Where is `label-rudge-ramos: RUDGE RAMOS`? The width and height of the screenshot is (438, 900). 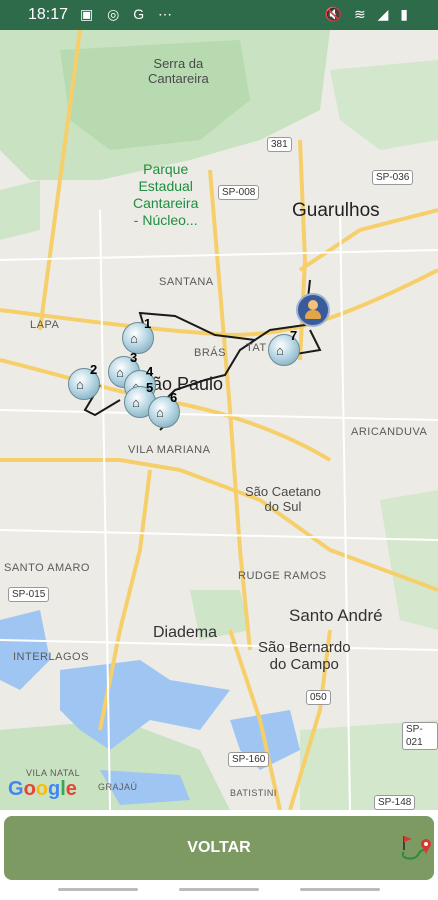
label-rudge-ramos: RUDGE RAMOS is located at coordinates (282, 576).